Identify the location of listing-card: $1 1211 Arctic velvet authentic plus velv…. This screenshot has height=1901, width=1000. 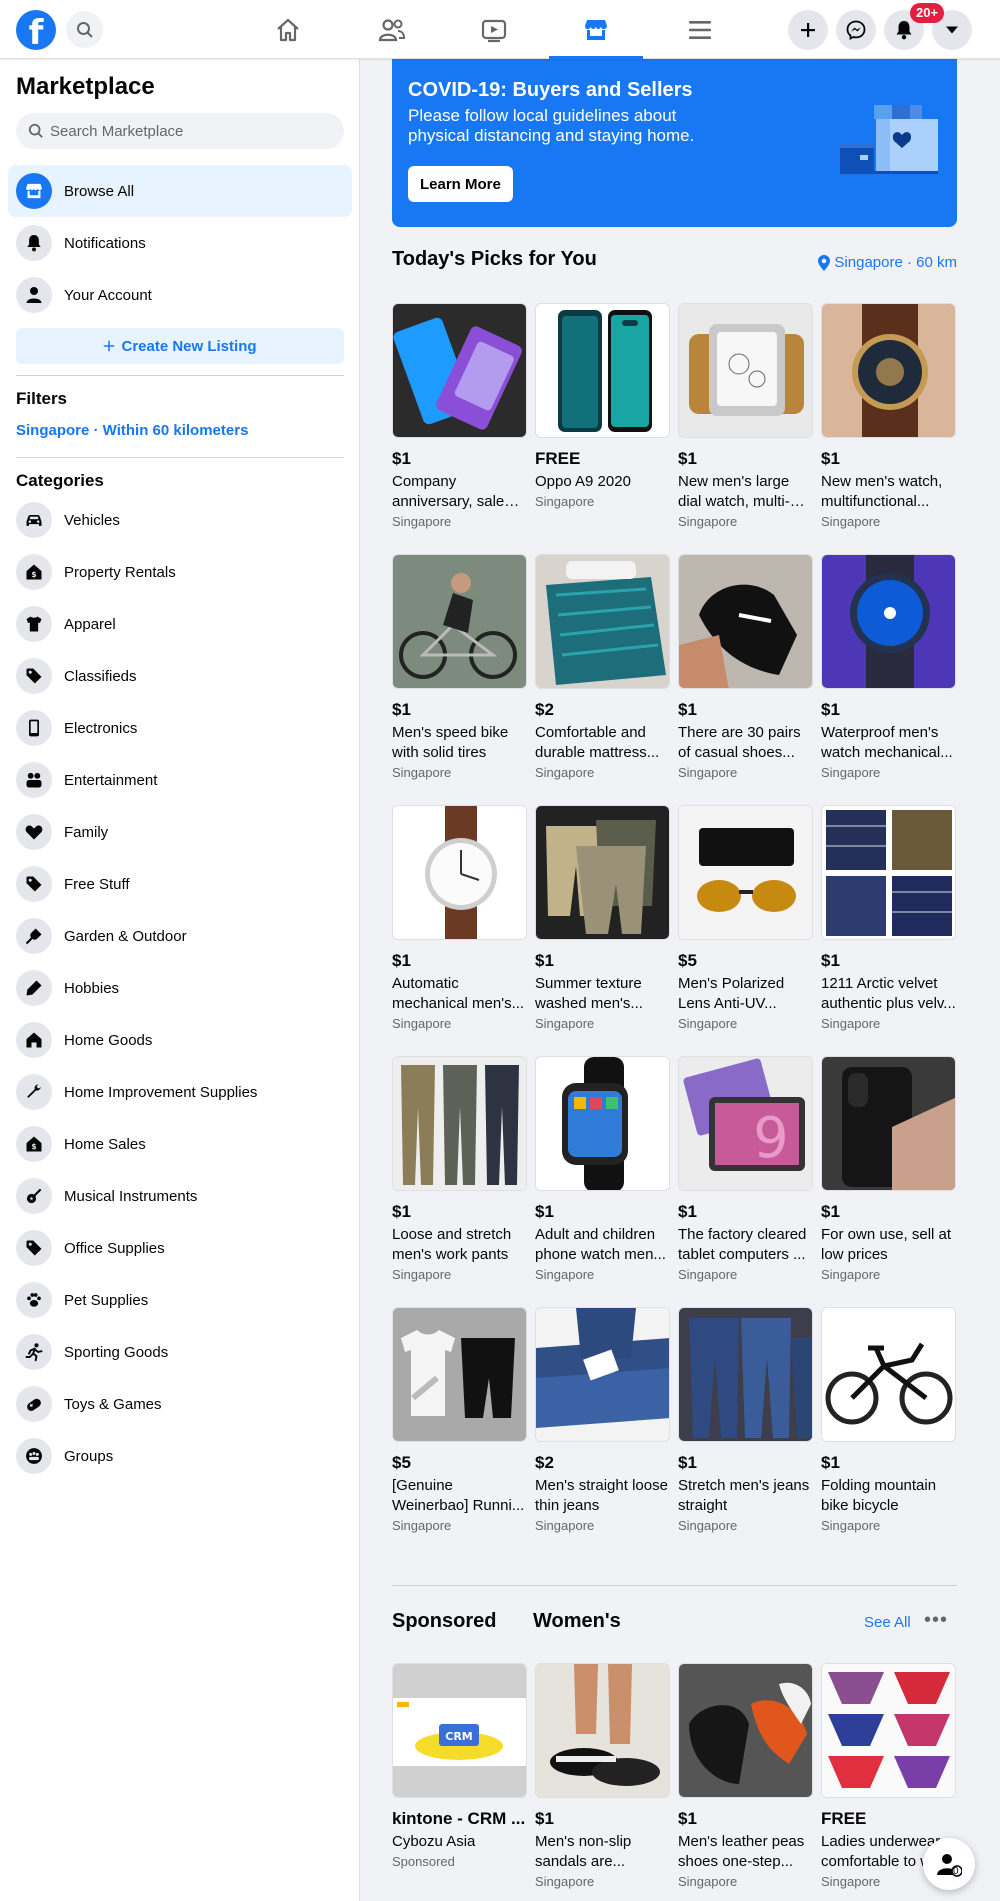
(888, 918).